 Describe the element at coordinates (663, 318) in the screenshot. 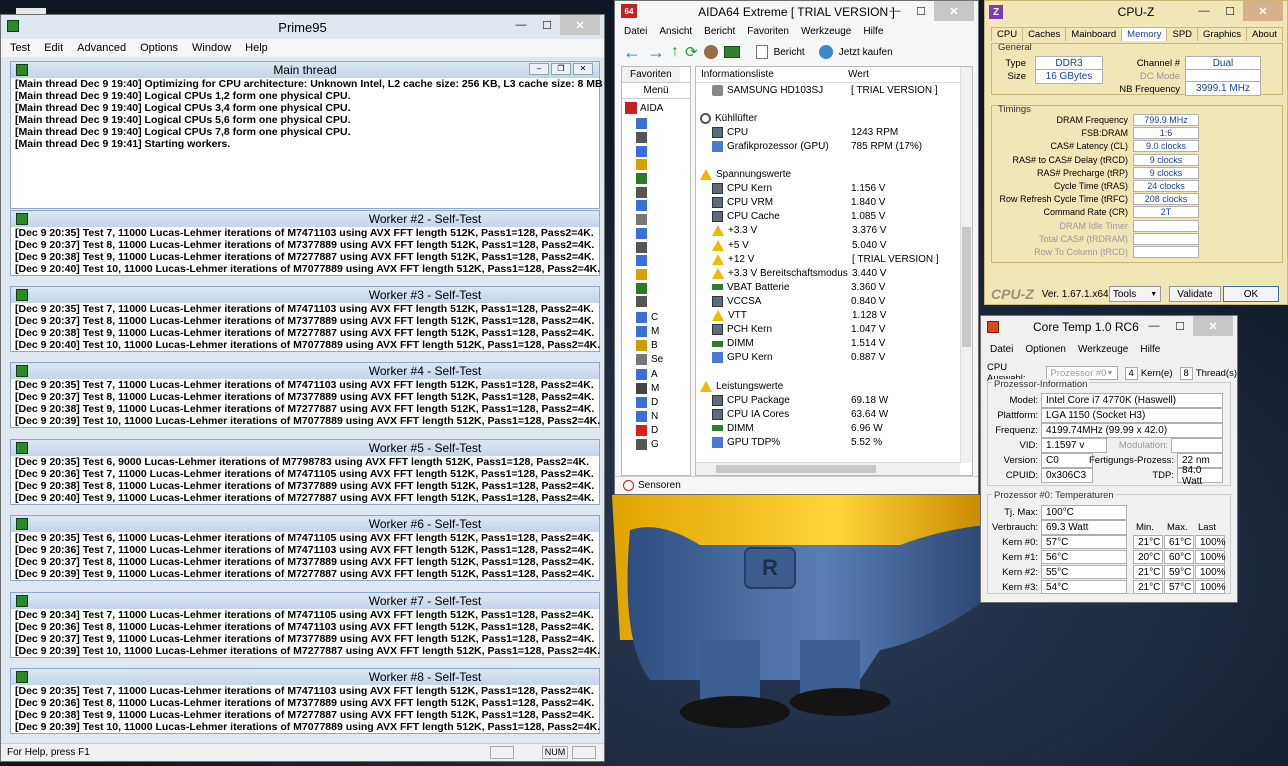

I see `tree-node: C` at that location.